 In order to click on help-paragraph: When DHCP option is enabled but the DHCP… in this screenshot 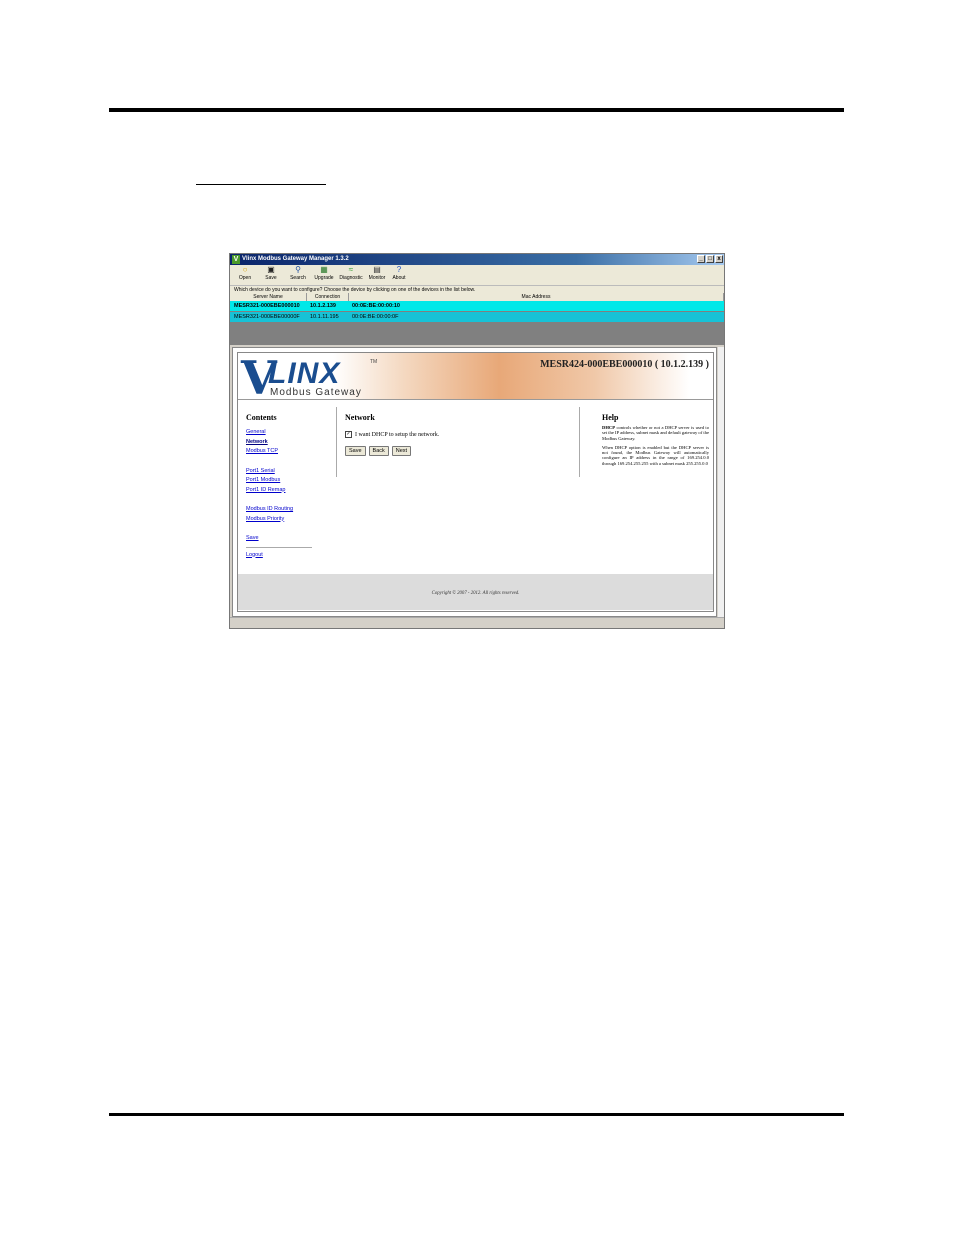, I will do `click(655, 455)`.